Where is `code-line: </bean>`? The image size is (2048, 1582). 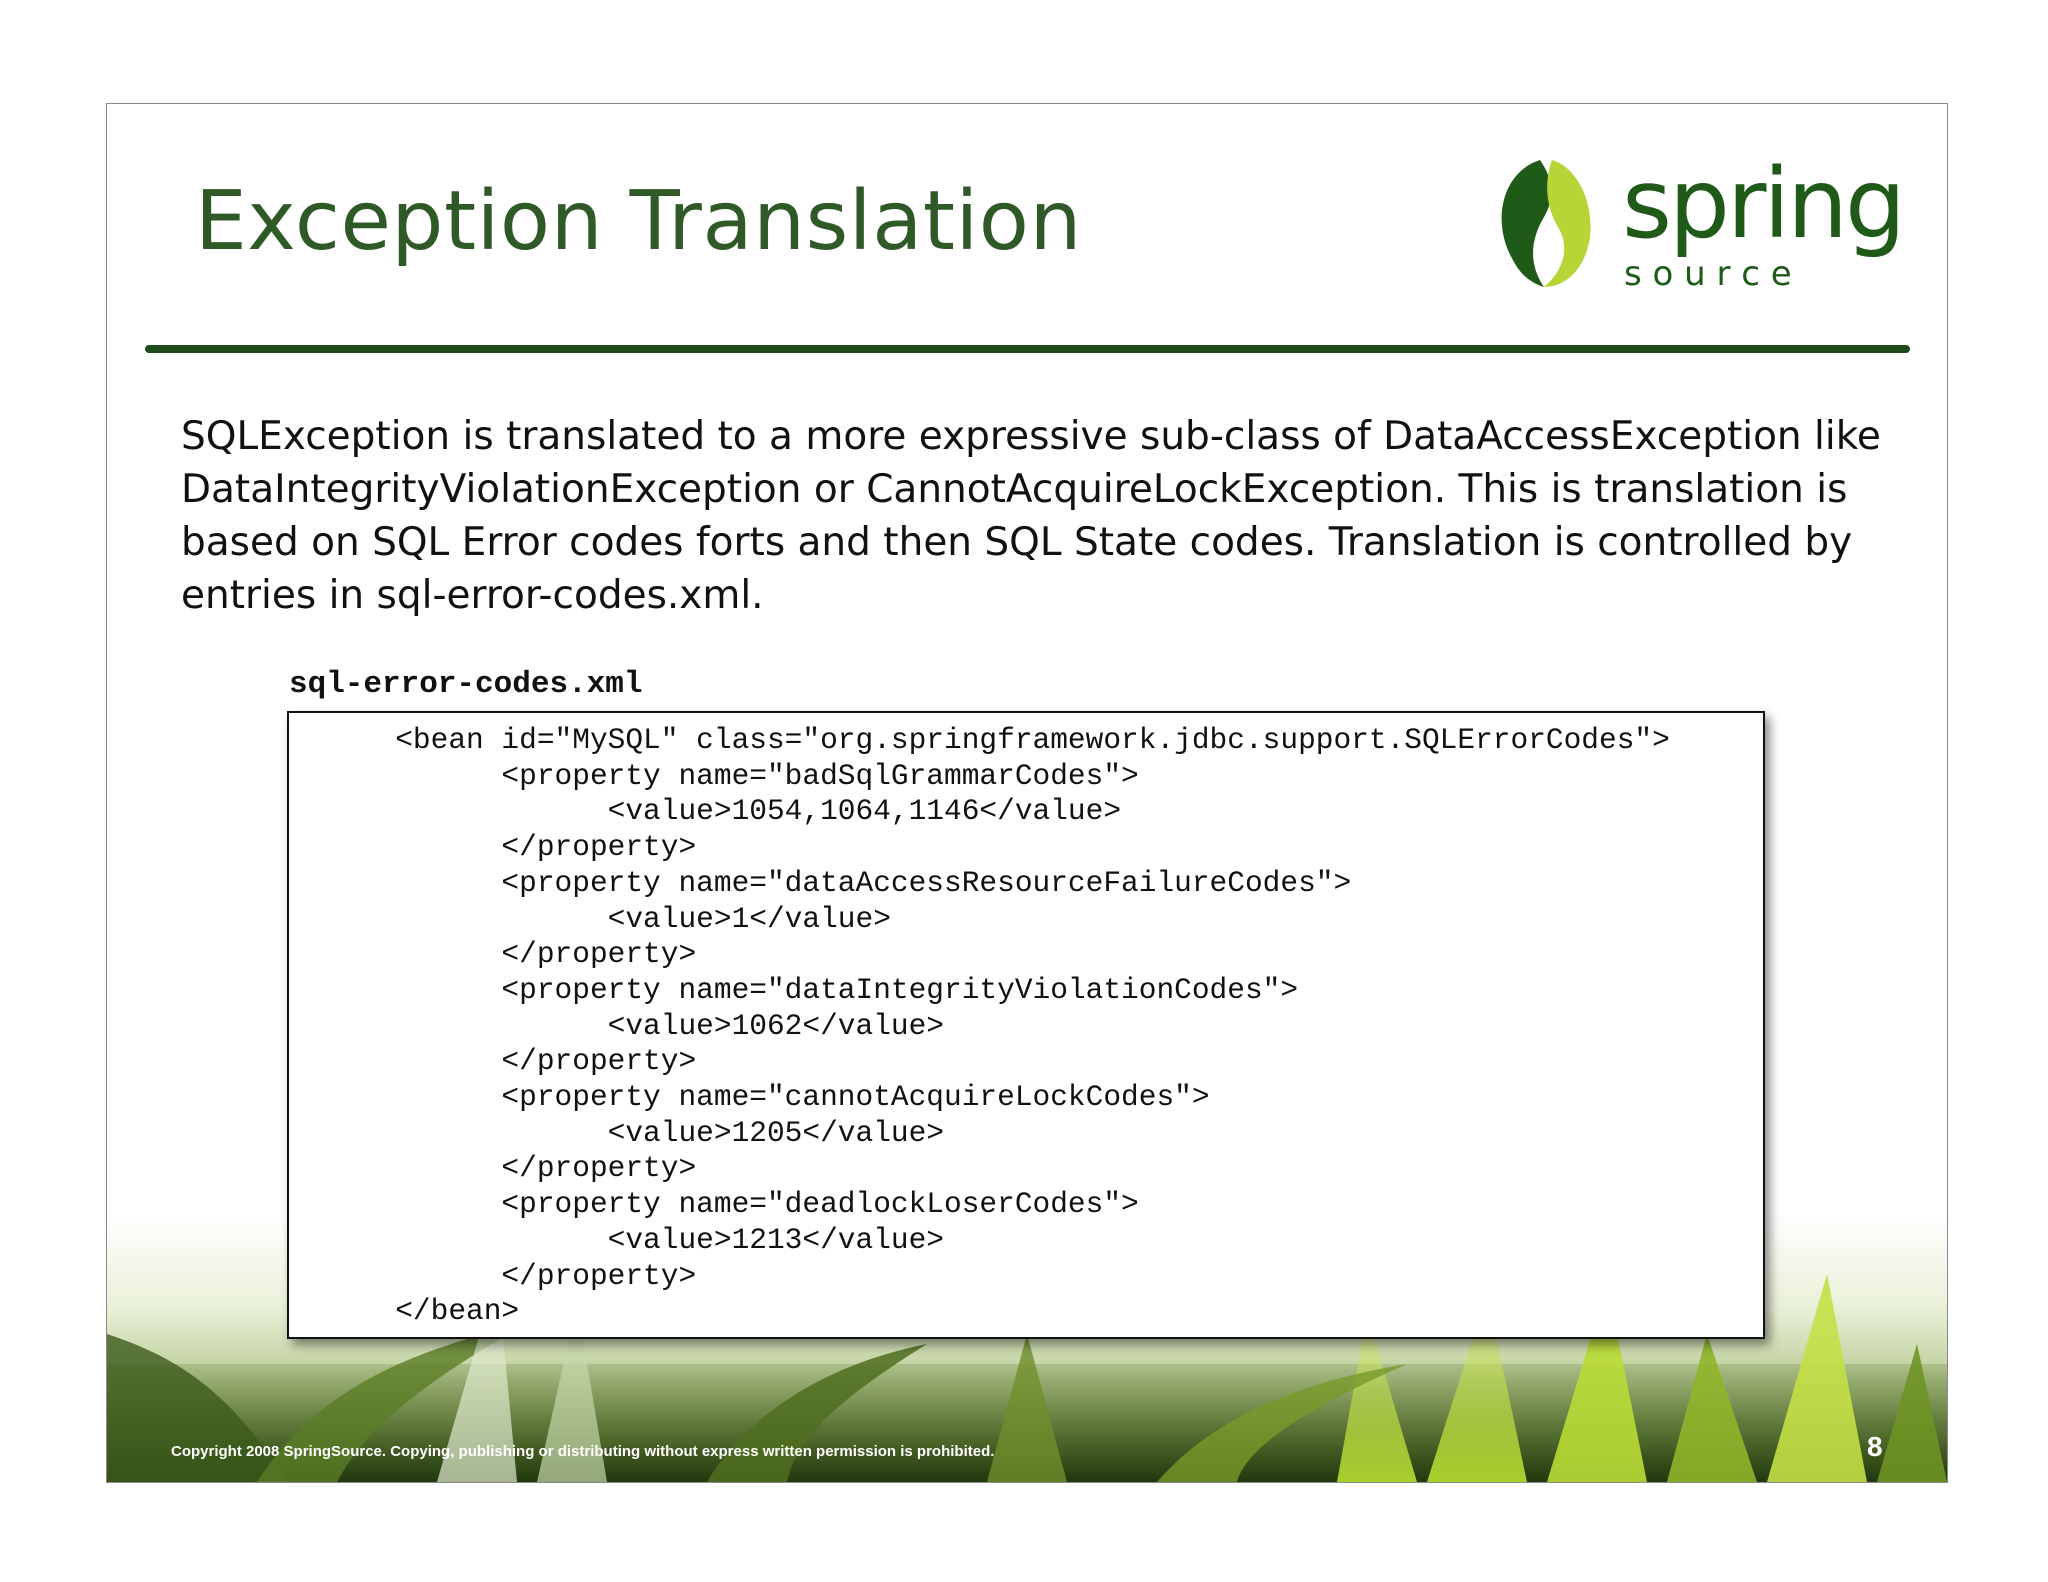
code-line: </bean> is located at coordinates (404, 1311).